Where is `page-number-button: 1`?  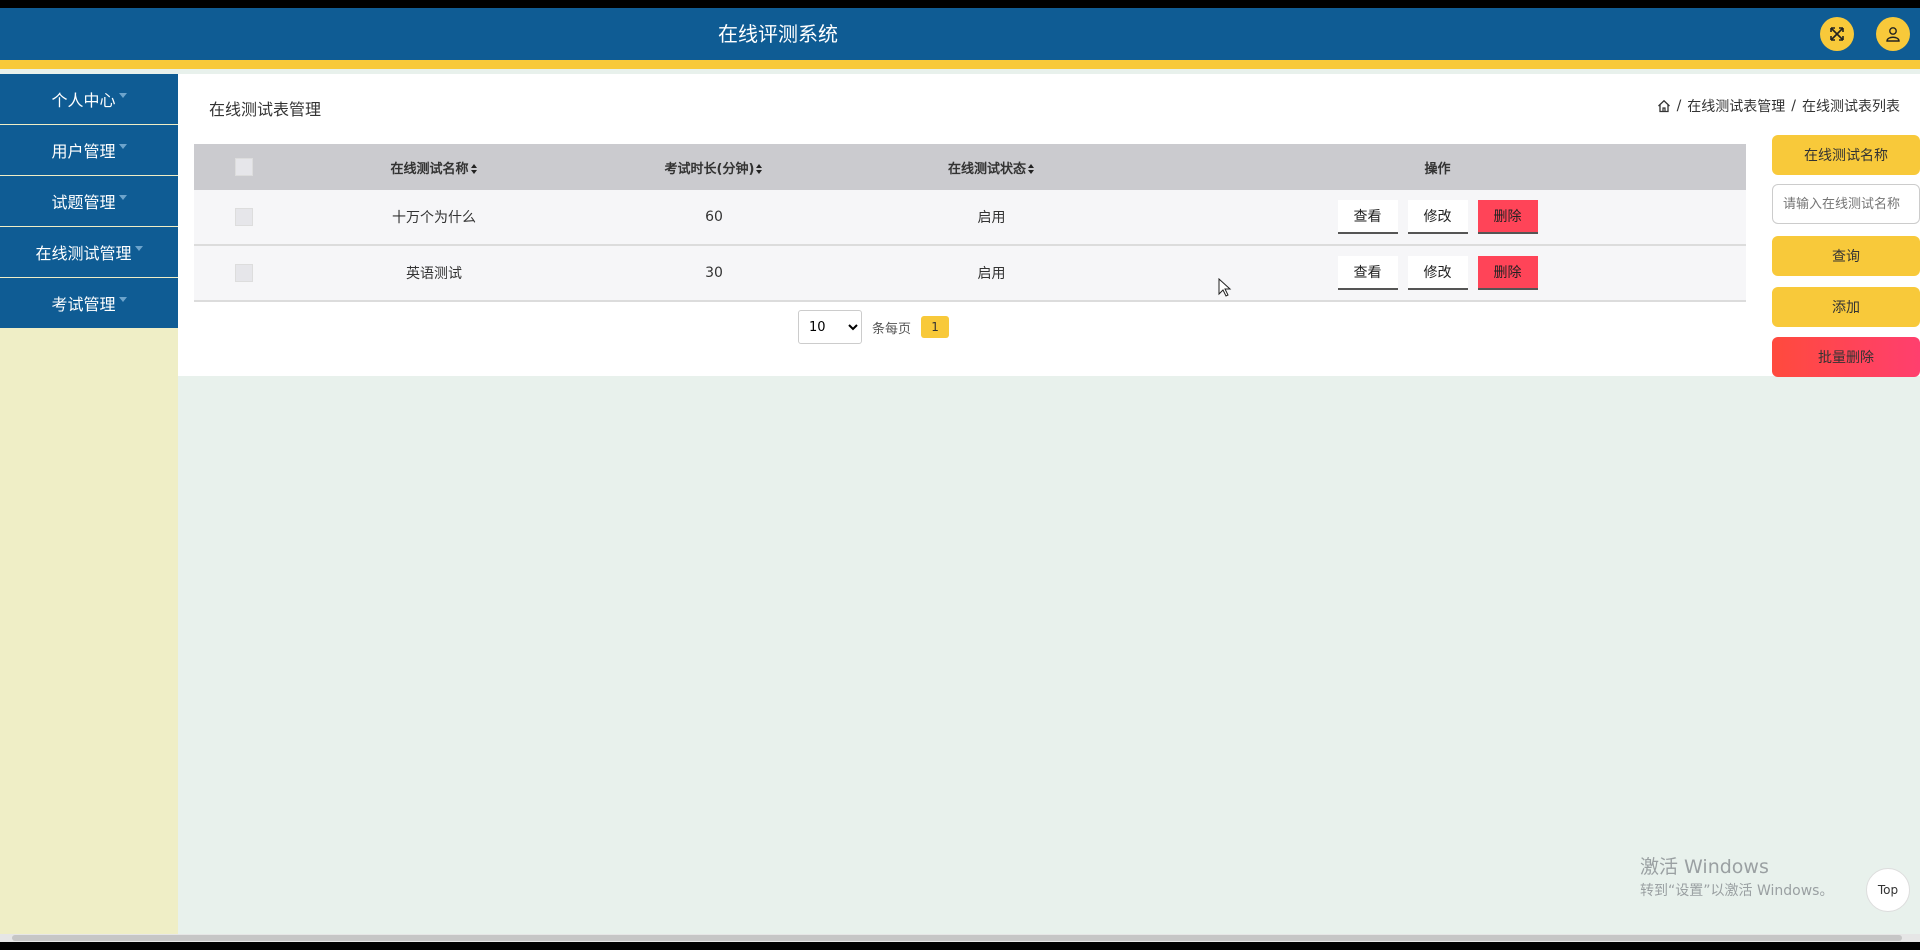
page-number-button: 1 is located at coordinates (935, 327).